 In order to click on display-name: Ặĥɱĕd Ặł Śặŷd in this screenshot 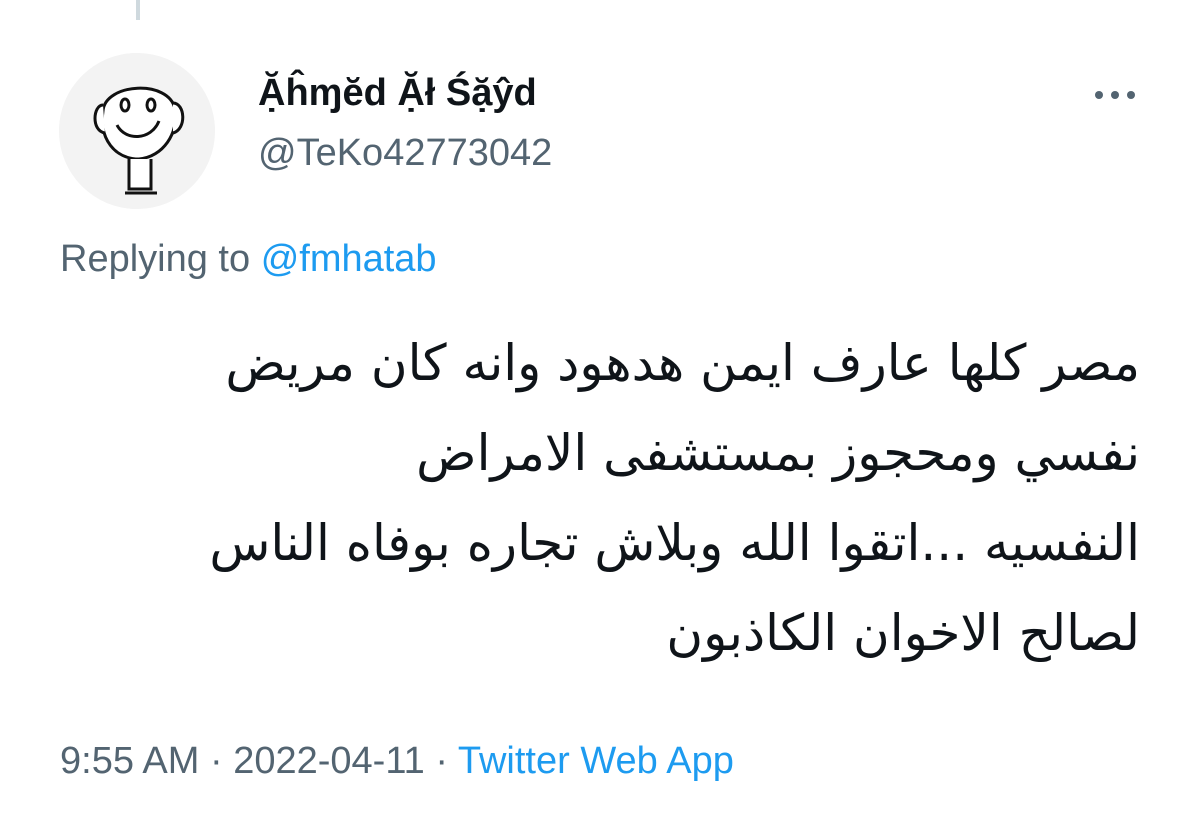, I will do `click(397, 93)`.